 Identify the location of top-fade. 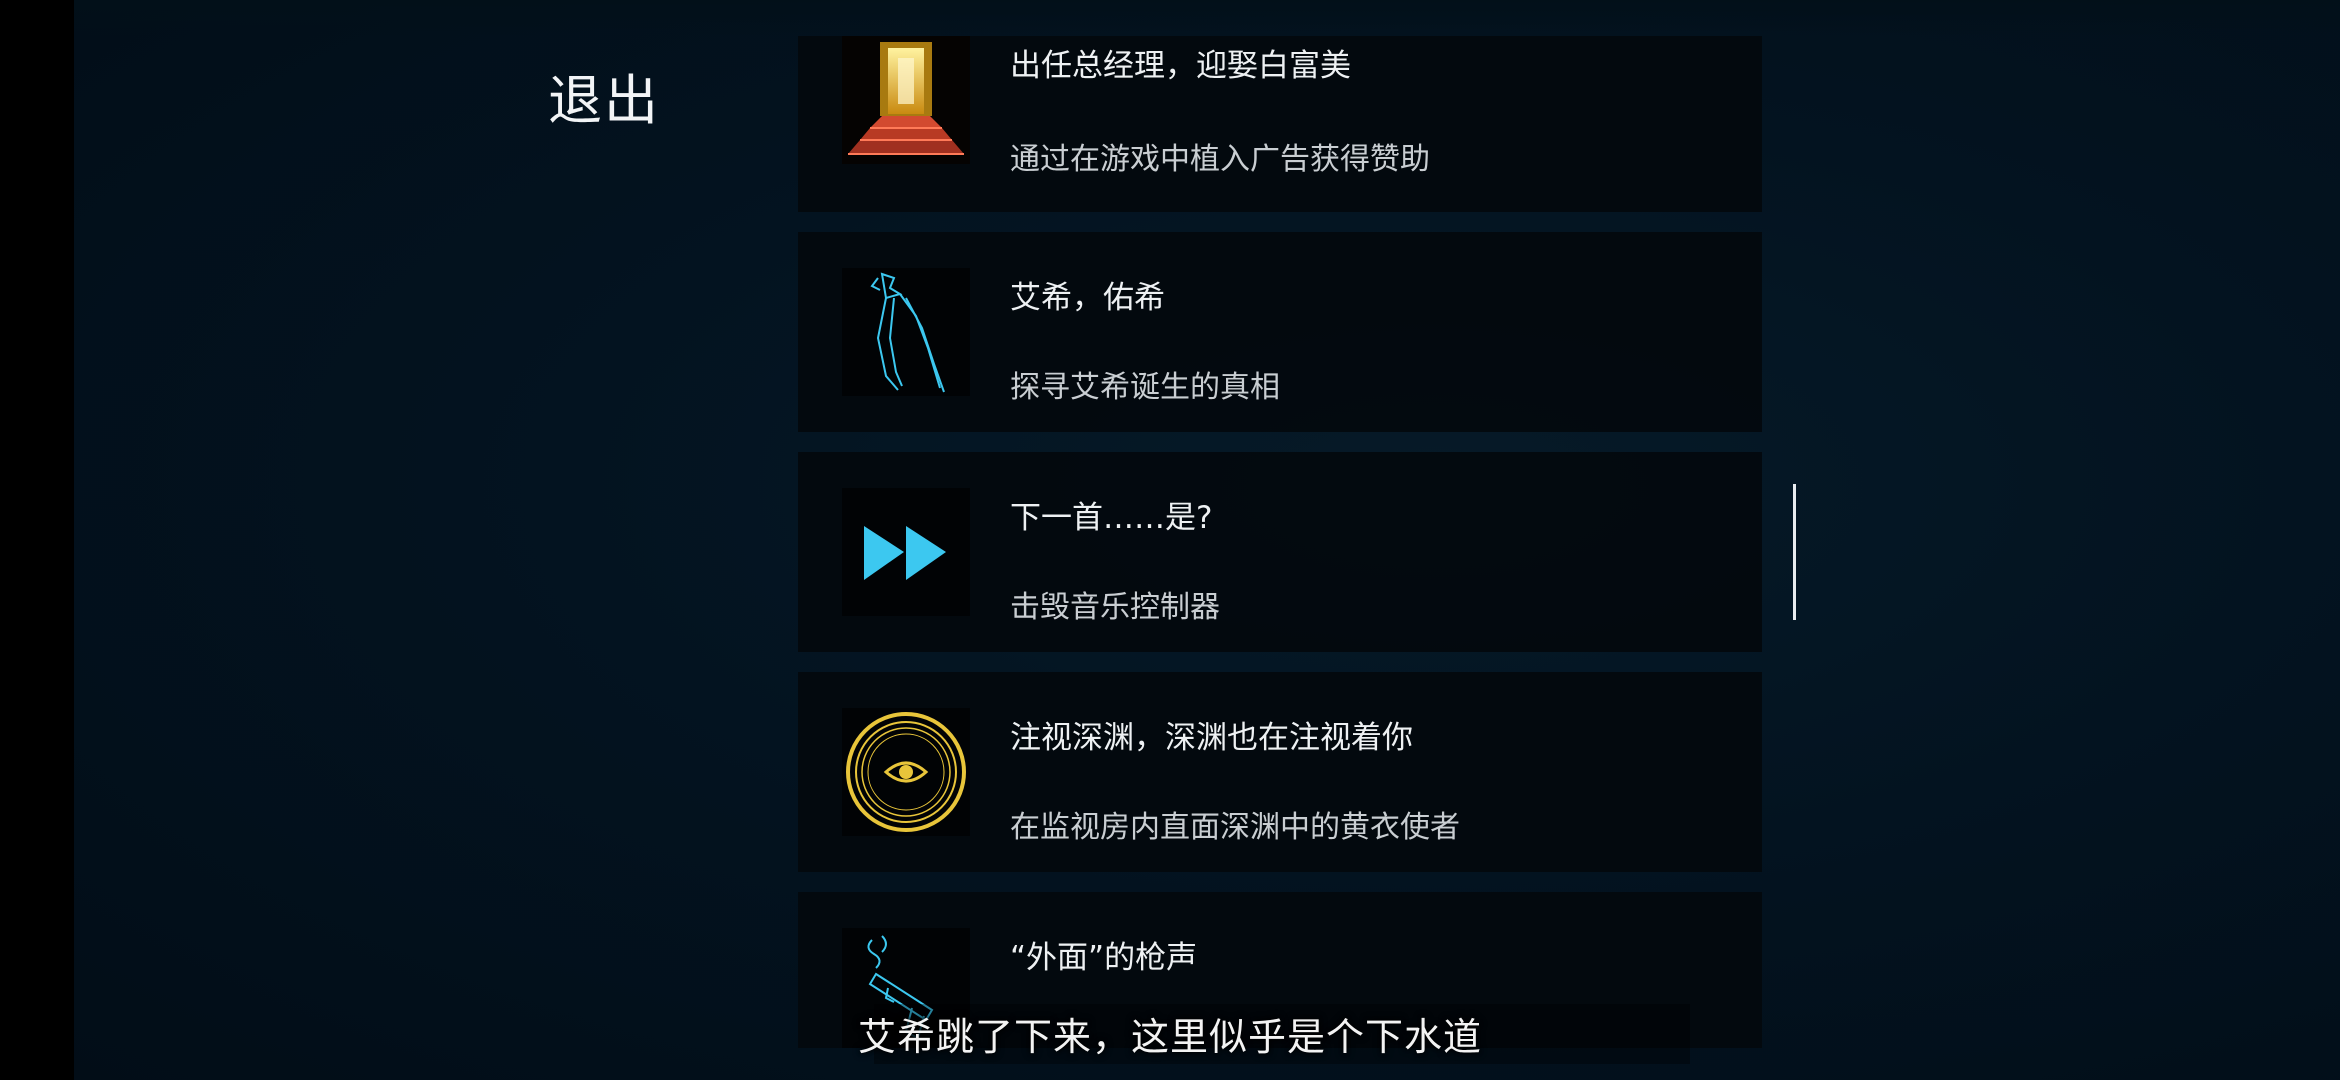
(1207, 18).